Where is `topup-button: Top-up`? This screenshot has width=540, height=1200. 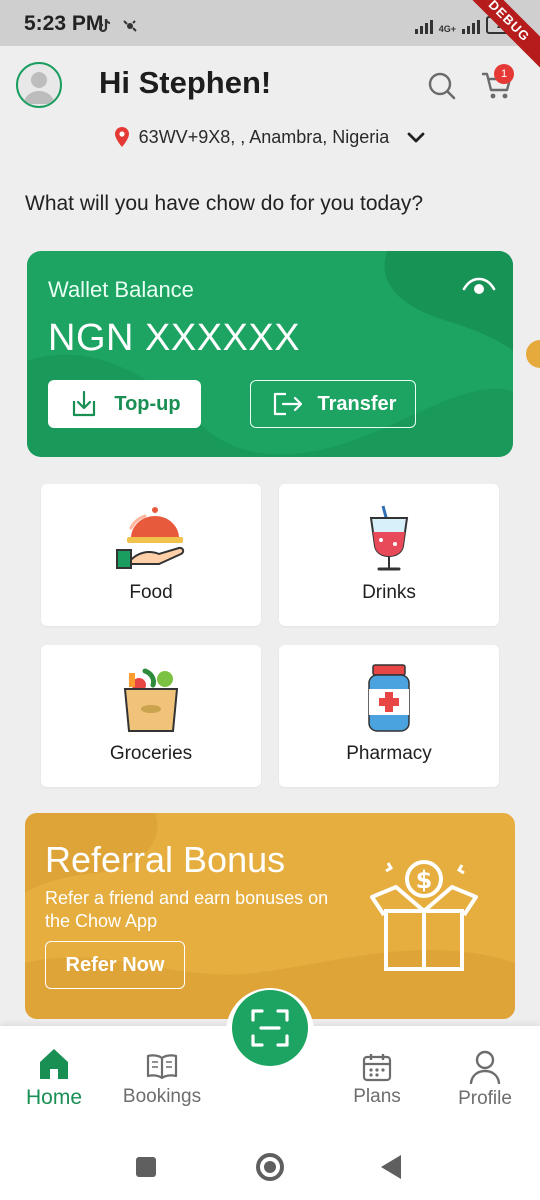 topup-button: Top-up is located at coordinates (124, 404).